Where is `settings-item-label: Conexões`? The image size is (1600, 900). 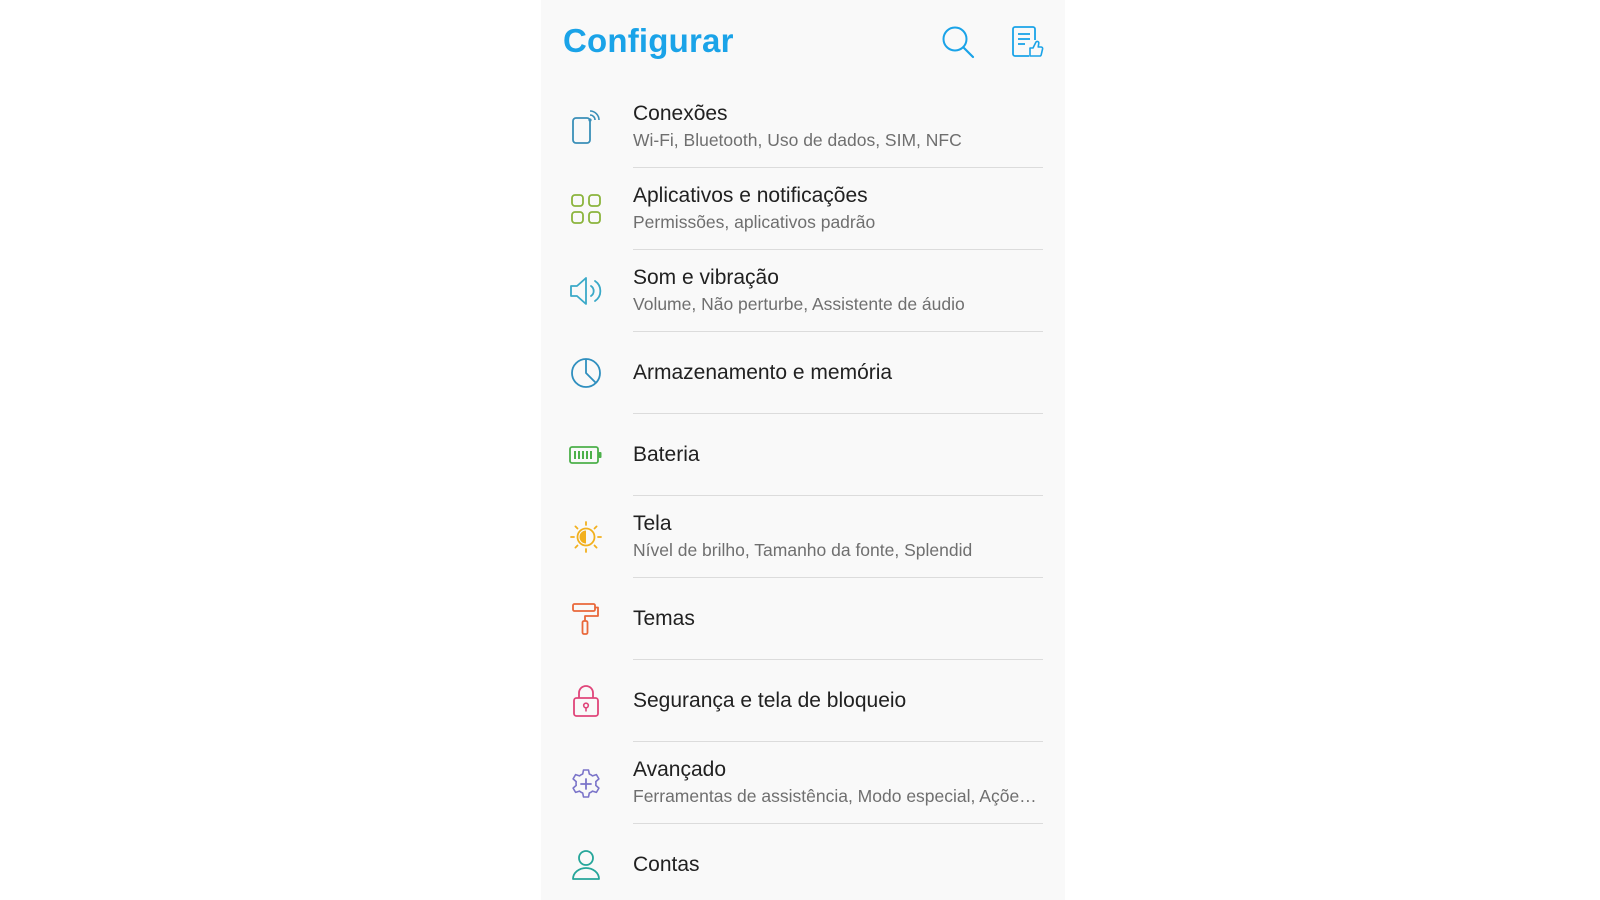 settings-item-label: Conexões is located at coordinates (680, 113).